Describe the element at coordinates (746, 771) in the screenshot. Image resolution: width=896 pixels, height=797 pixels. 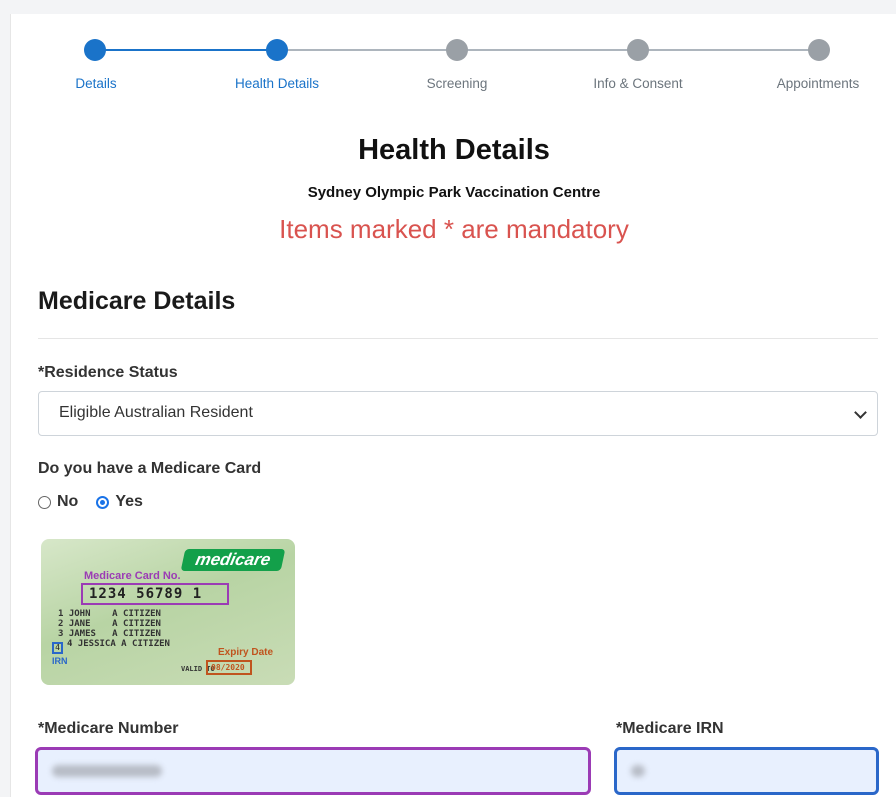
I see `medicare-irn-input` at that location.